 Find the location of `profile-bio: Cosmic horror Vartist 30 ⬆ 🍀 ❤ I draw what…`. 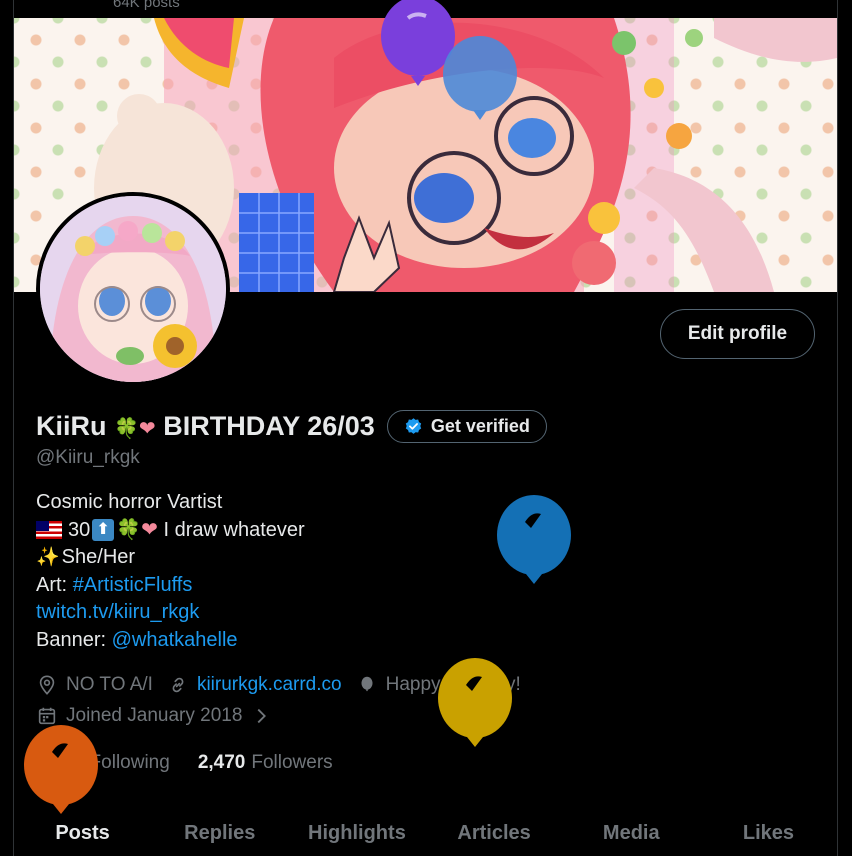

profile-bio: Cosmic horror Vartist 30 ⬆ 🍀 ❤ I draw what… is located at coordinates (170, 572).